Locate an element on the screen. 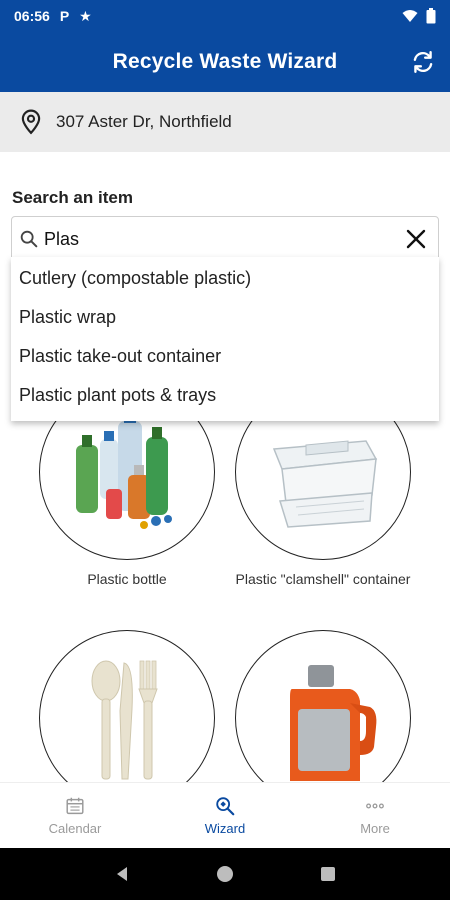 The width and height of the screenshot is (450, 900). search-icon is located at coordinates (29, 239).